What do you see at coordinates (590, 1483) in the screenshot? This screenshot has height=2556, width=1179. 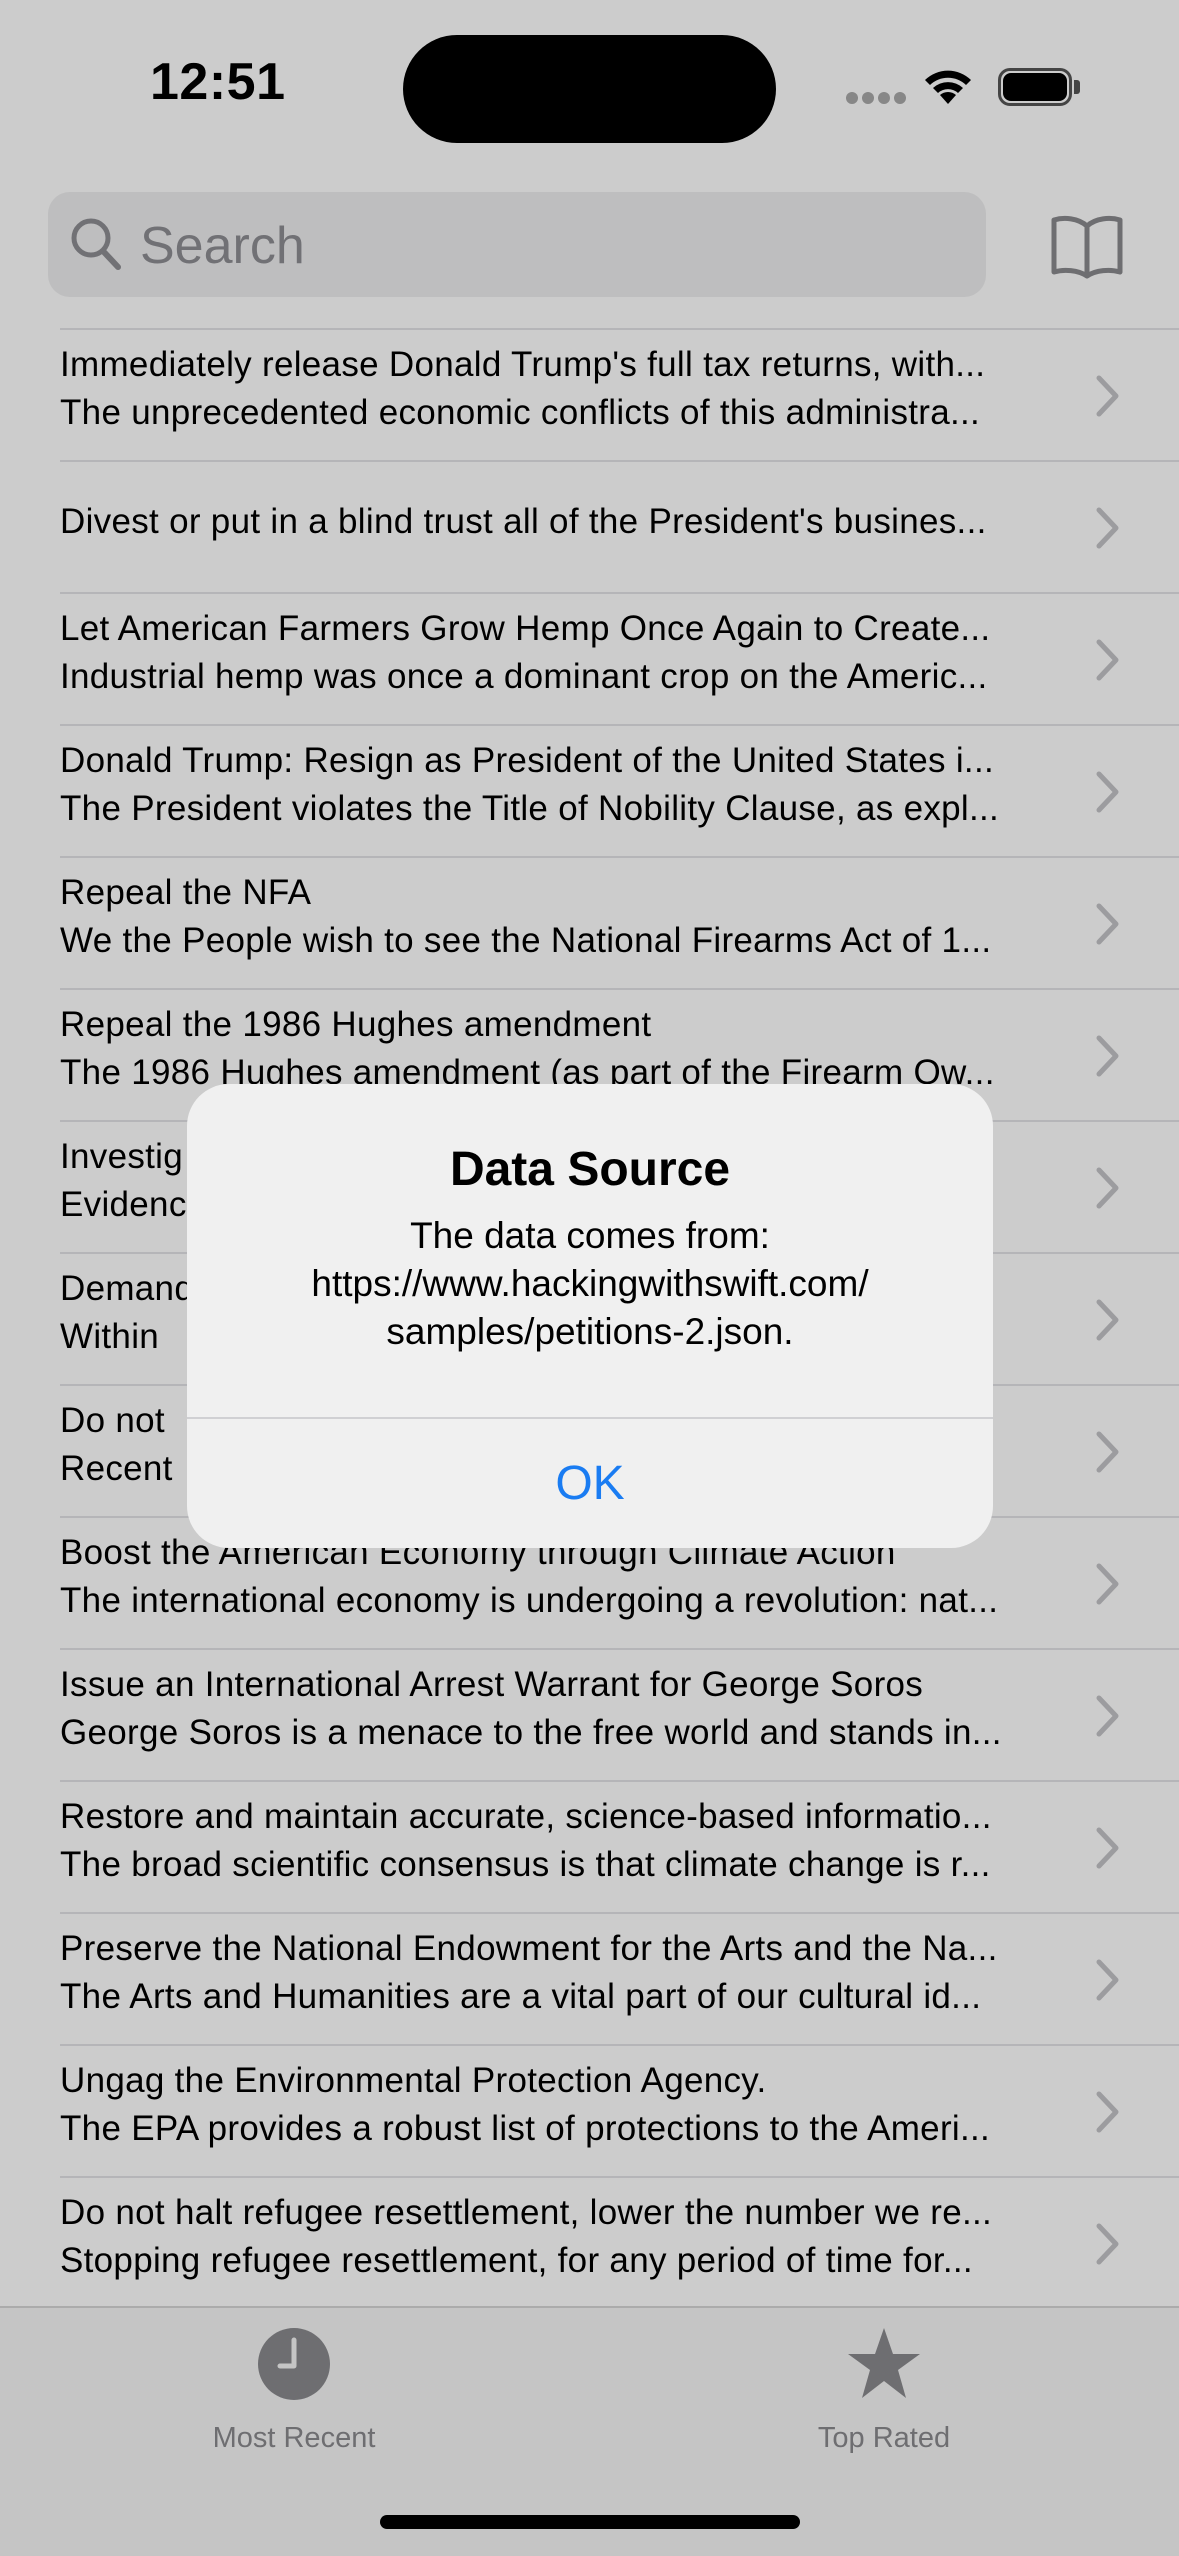 I see `ok-button: OK` at bounding box center [590, 1483].